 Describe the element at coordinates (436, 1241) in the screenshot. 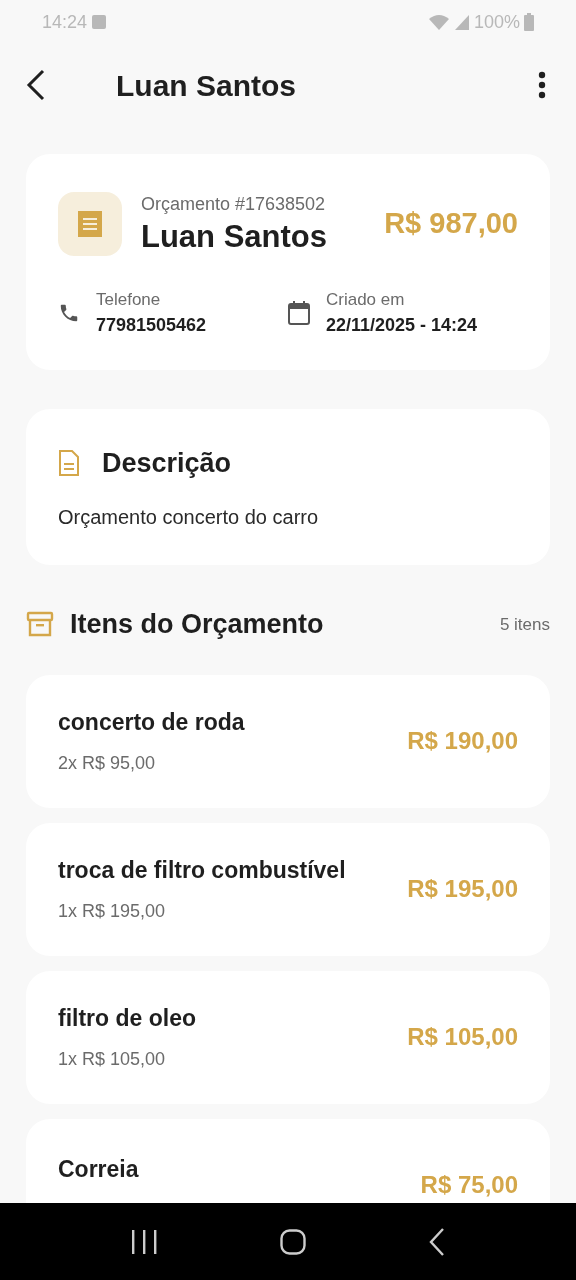

I see `back-nav-icon` at that location.